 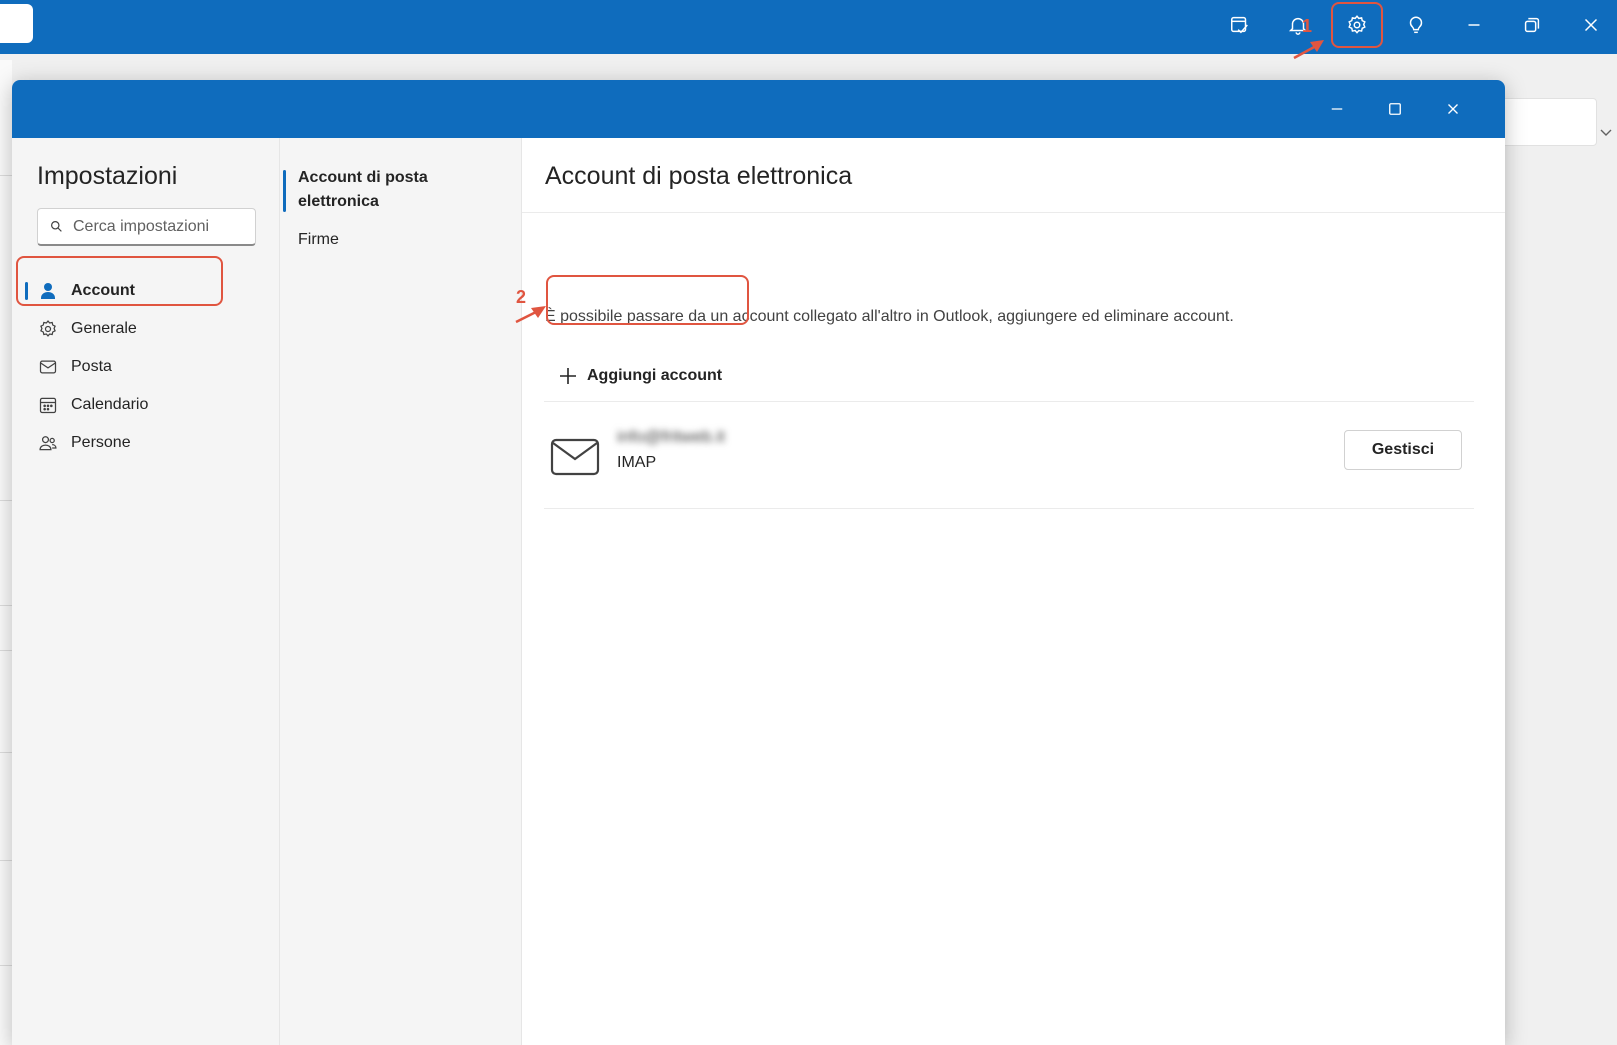 I want to click on nav-item-calendar: Calendario, so click(x=143, y=405).